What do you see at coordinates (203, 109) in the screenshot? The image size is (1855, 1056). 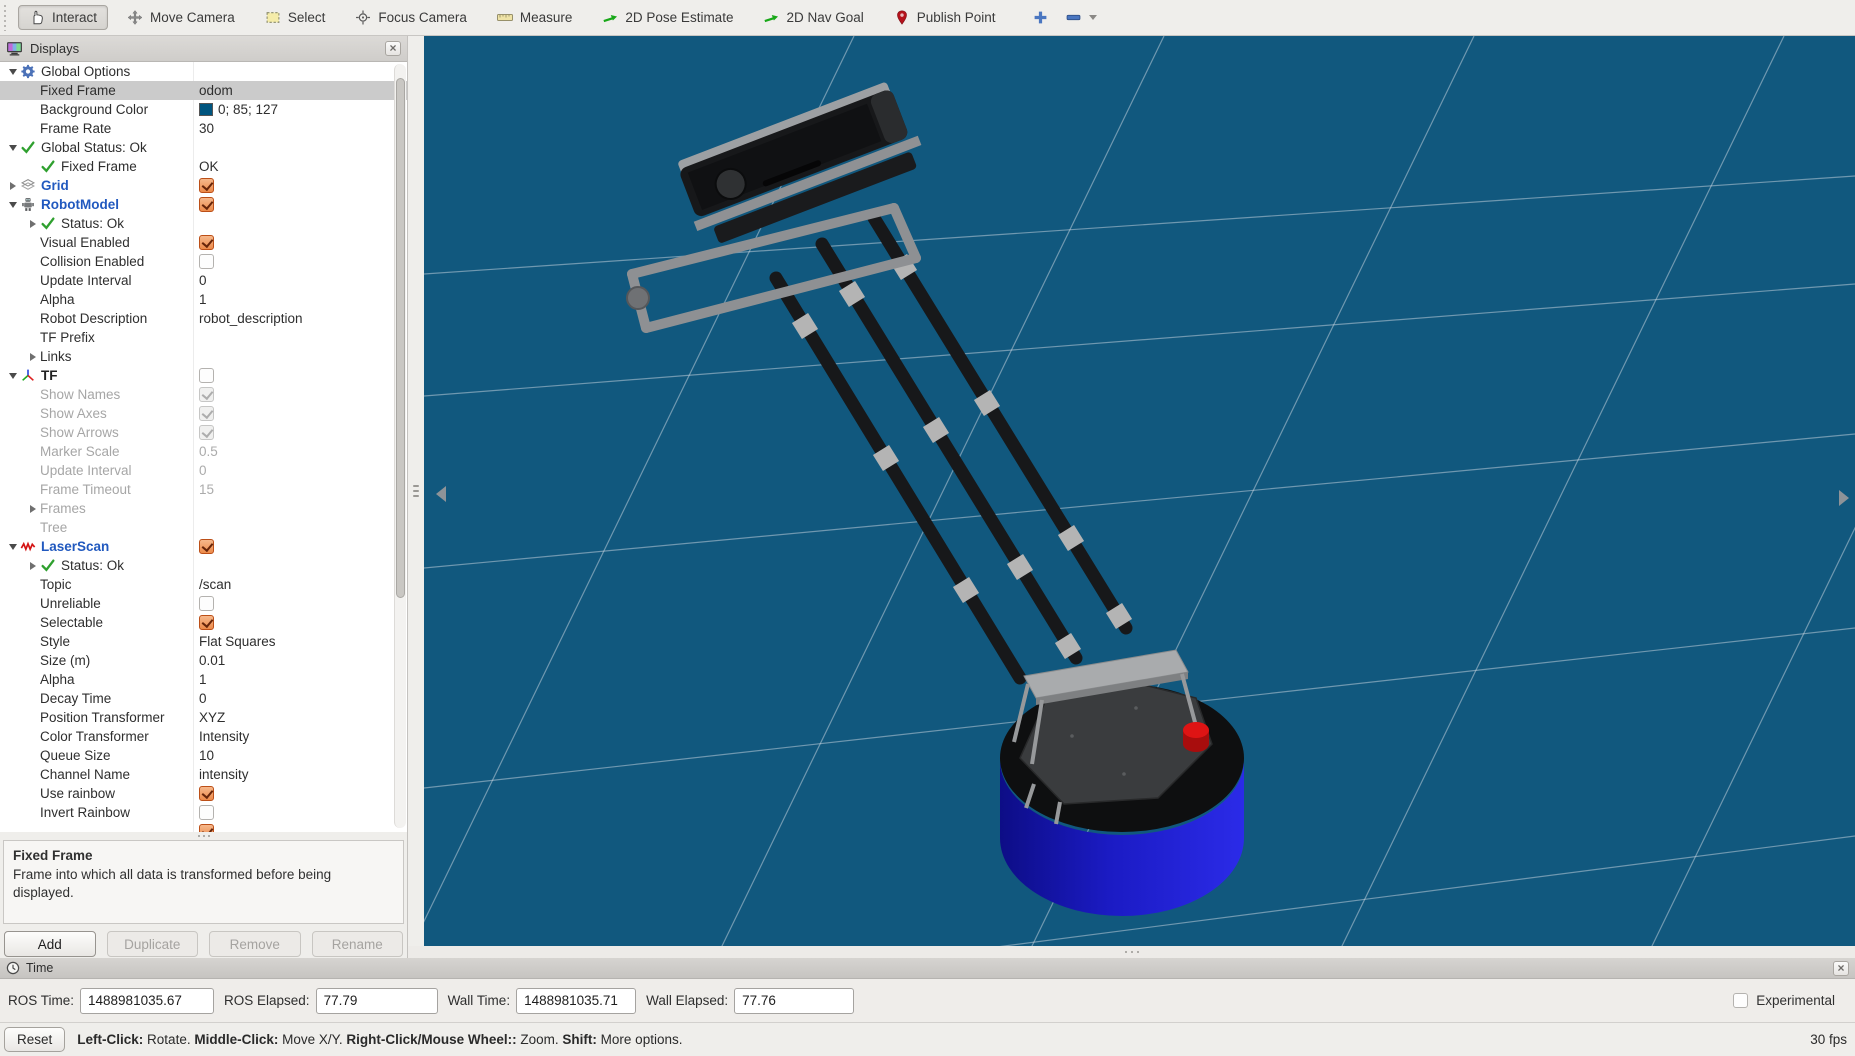 I see `tree-row-background-color: Background Color 0; 85; 127` at bounding box center [203, 109].